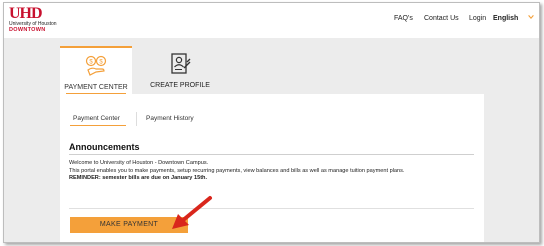  I want to click on uhd-logo: UHD University of Houston DOWNTOWN, so click(33, 19).